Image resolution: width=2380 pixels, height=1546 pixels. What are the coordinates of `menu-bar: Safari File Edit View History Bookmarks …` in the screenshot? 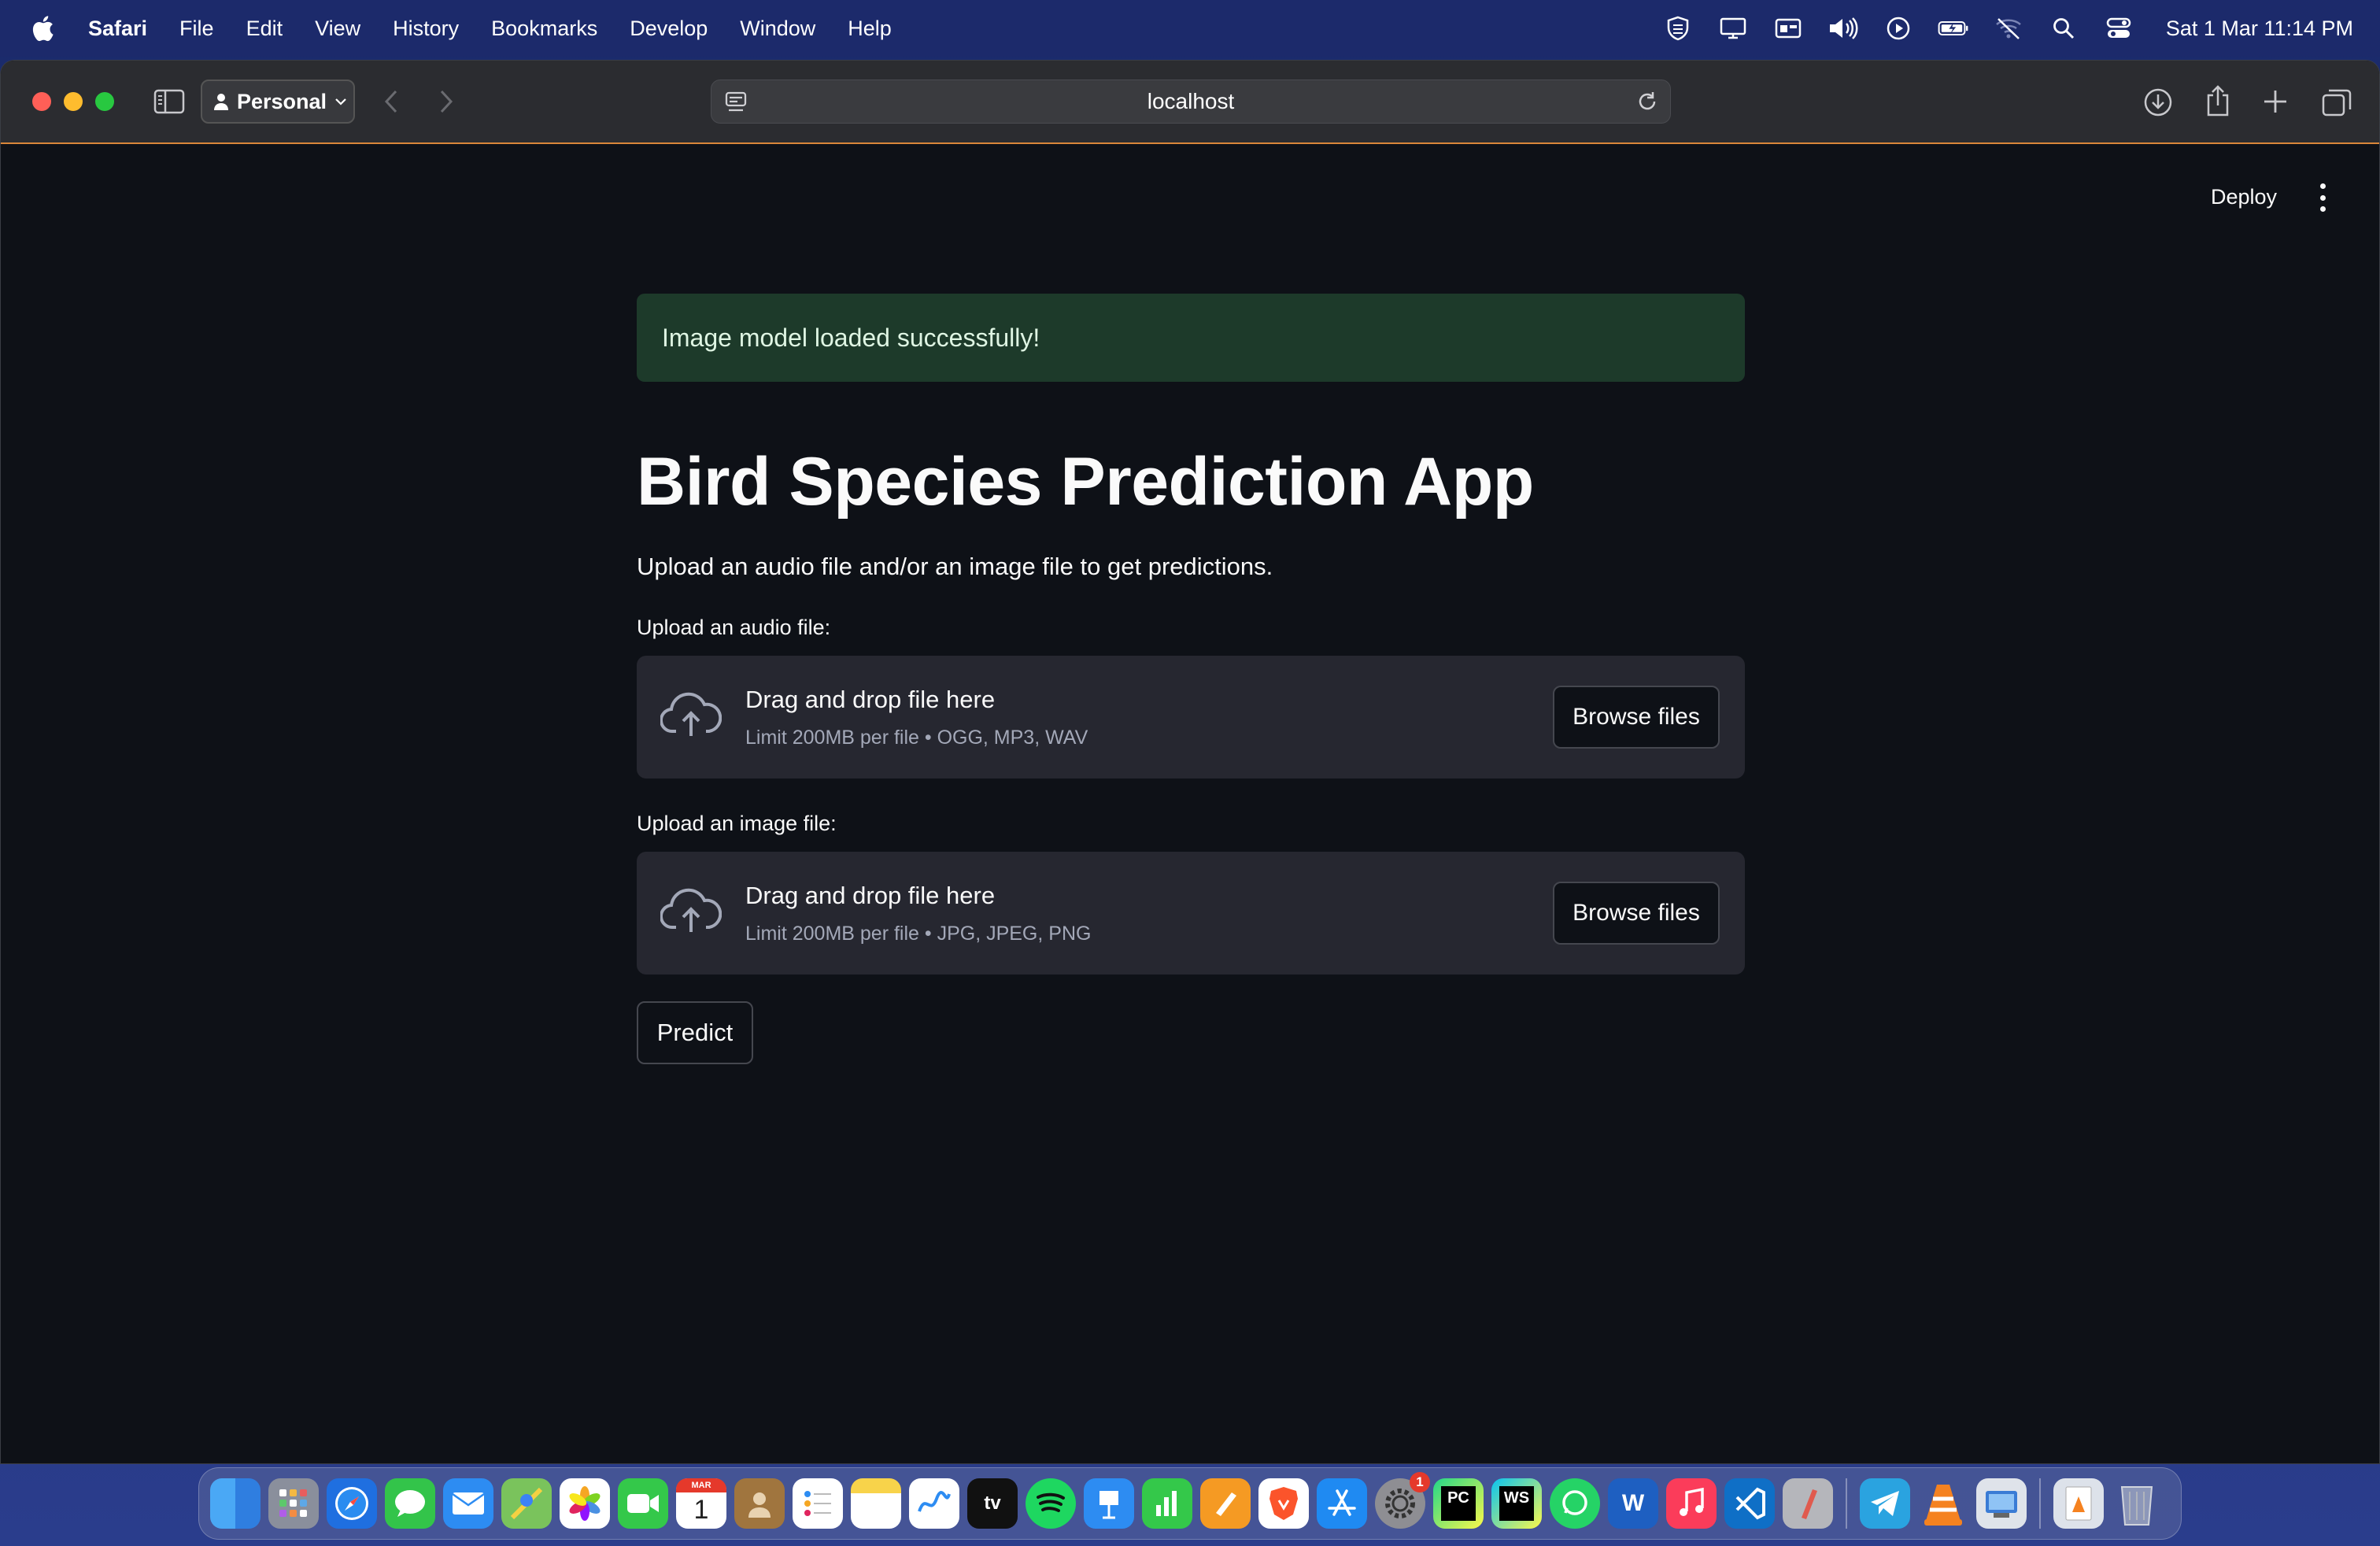 It's located at (1190, 28).